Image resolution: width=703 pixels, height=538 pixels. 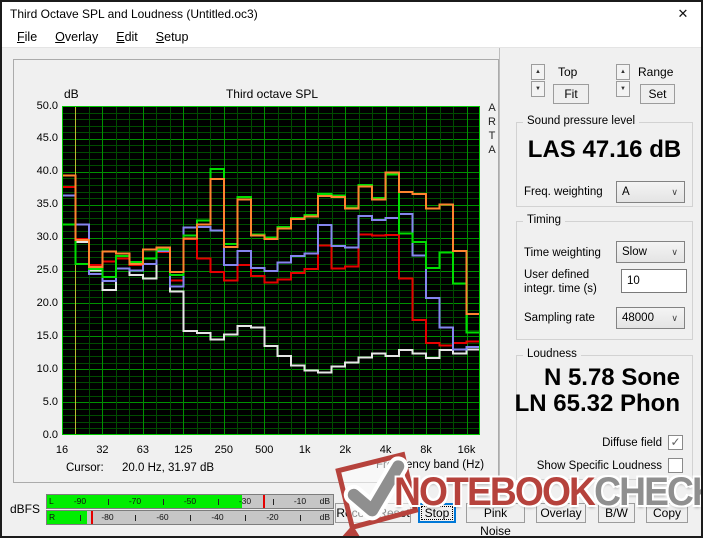 What do you see at coordinates (544, 220) in the screenshot?
I see `timing-group-title: Timing` at bounding box center [544, 220].